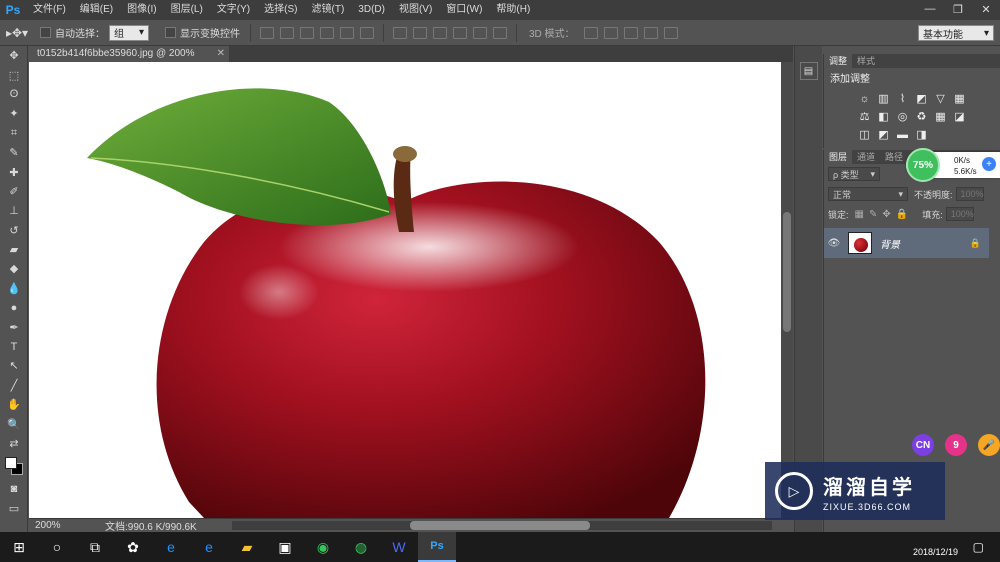 The image size is (1000, 562). Describe the element at coordinates (865, 98) in the screenshot. I see `brightness-icon: ☼` at that location.